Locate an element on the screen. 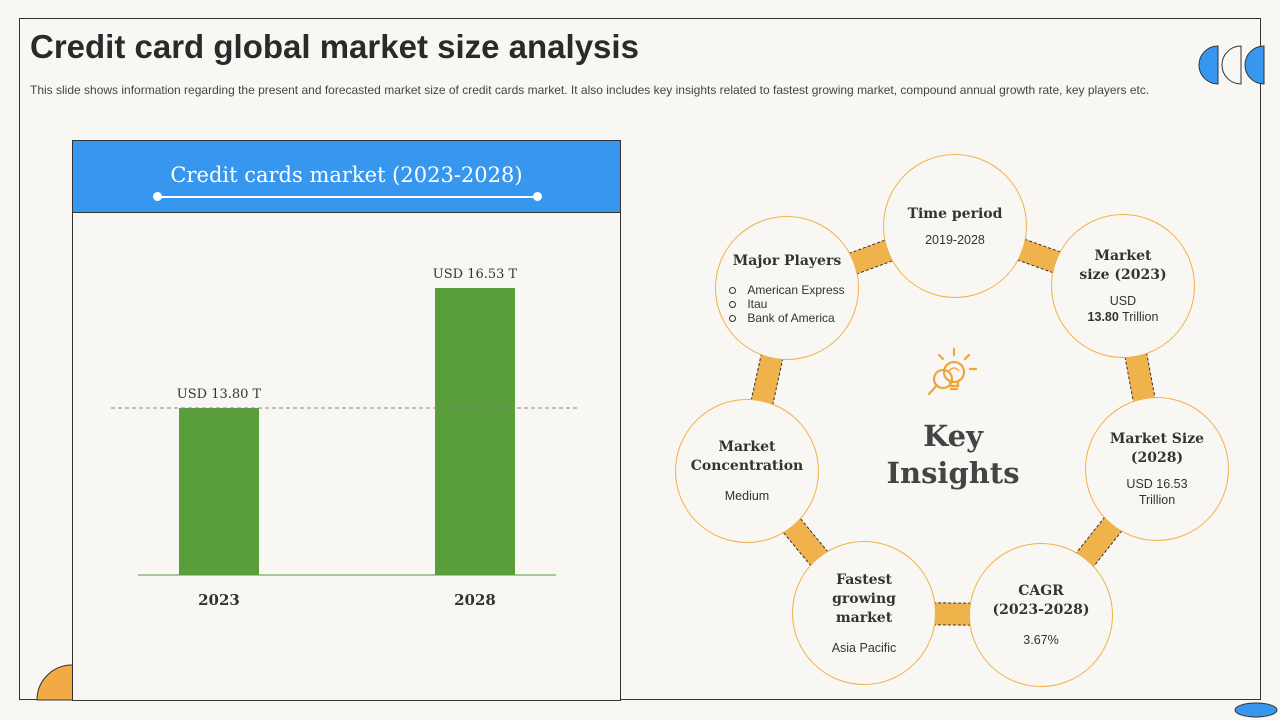 The image size is (1280, 720). insight-title: Market Size (2028) is located at coordinates (1157, 449).